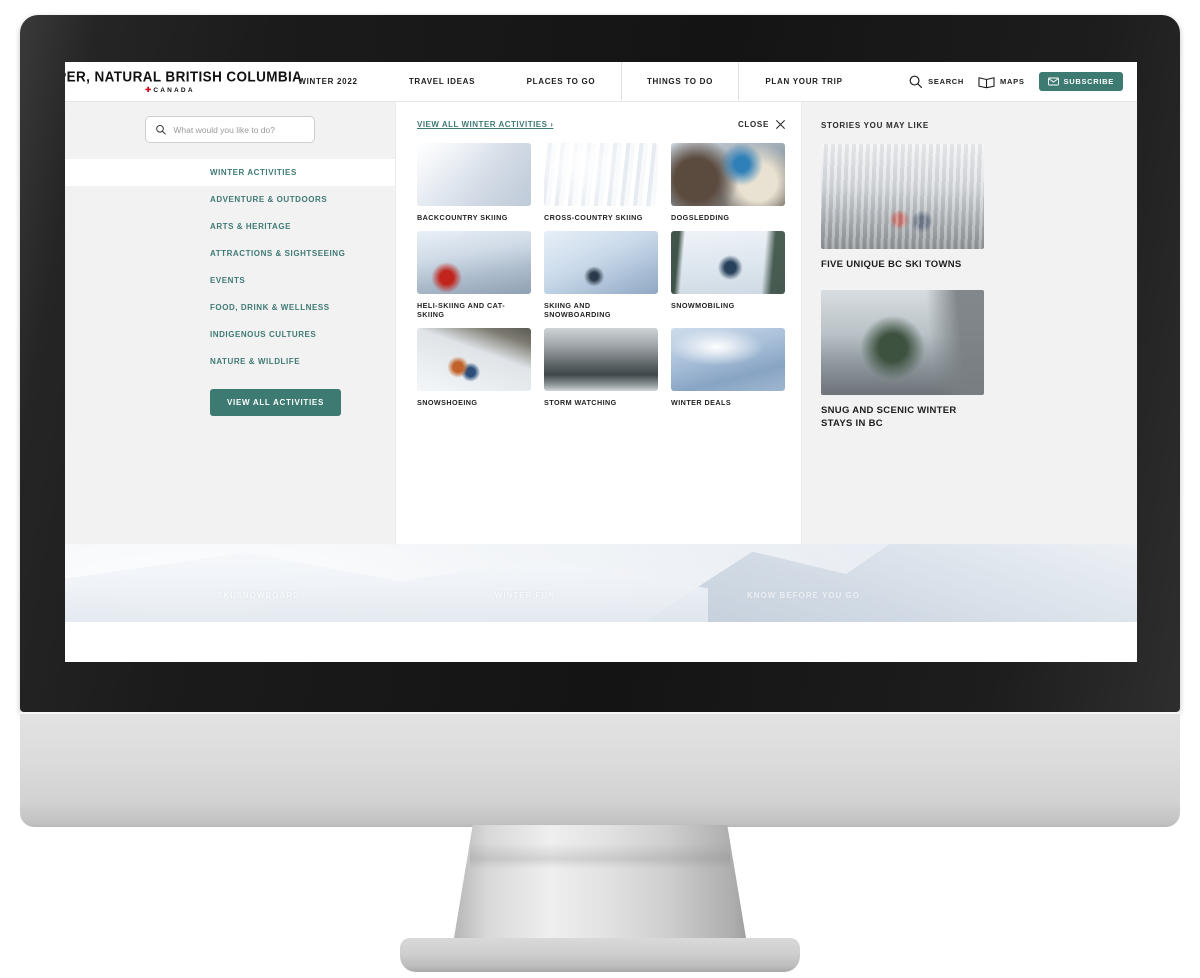 The height and width of the screenshot is (978, 1200). Describe the element at coordinates (593, 217) in the screenshot. I see `activity-tile-label: CROSS-COUNTRY SKIING` at that location.